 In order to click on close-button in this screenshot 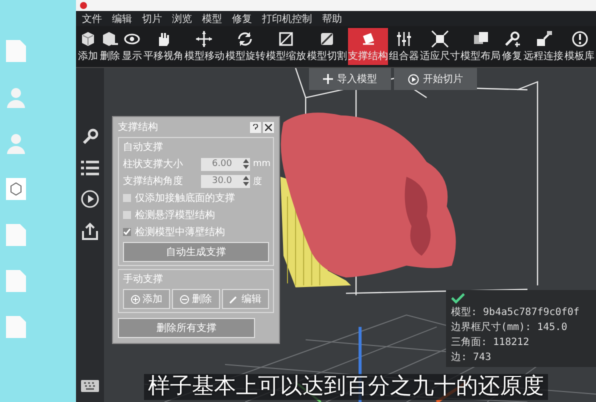, I will do `click(268, 127)`.